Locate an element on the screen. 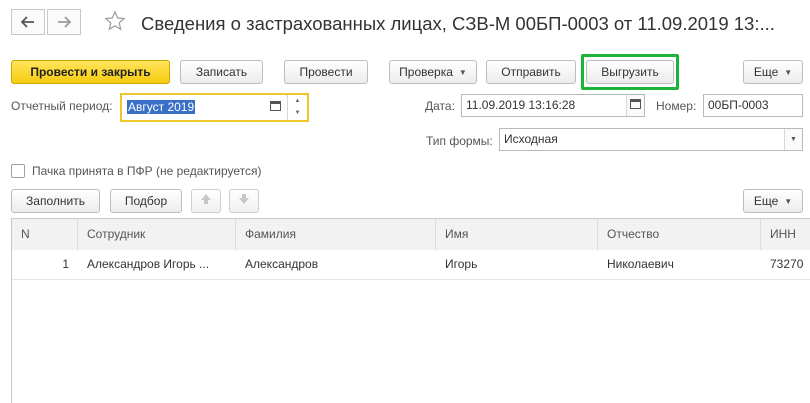 The image size is (810, 403). back-arrow-icon is located at coordinates (28, 22).